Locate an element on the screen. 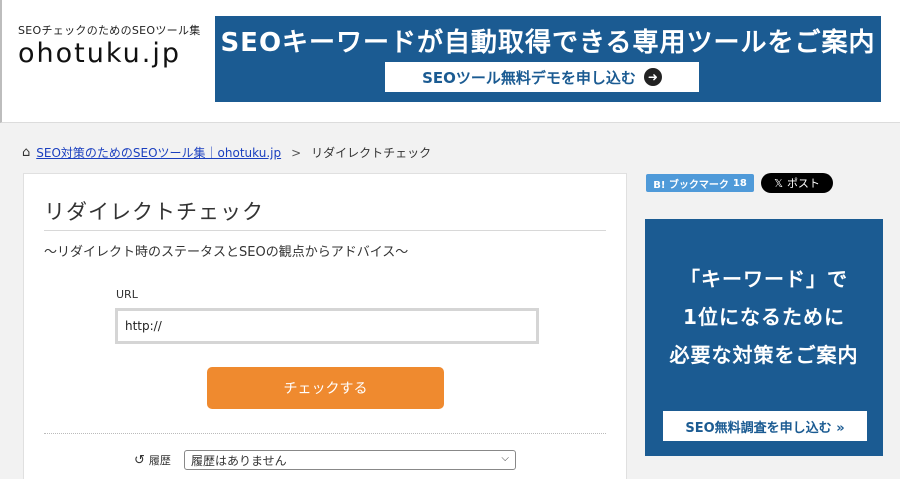 This screenshot has height=479, width=900. side-banner-line3: 必要な対策をご案内 is located at coordinates (764, 355).